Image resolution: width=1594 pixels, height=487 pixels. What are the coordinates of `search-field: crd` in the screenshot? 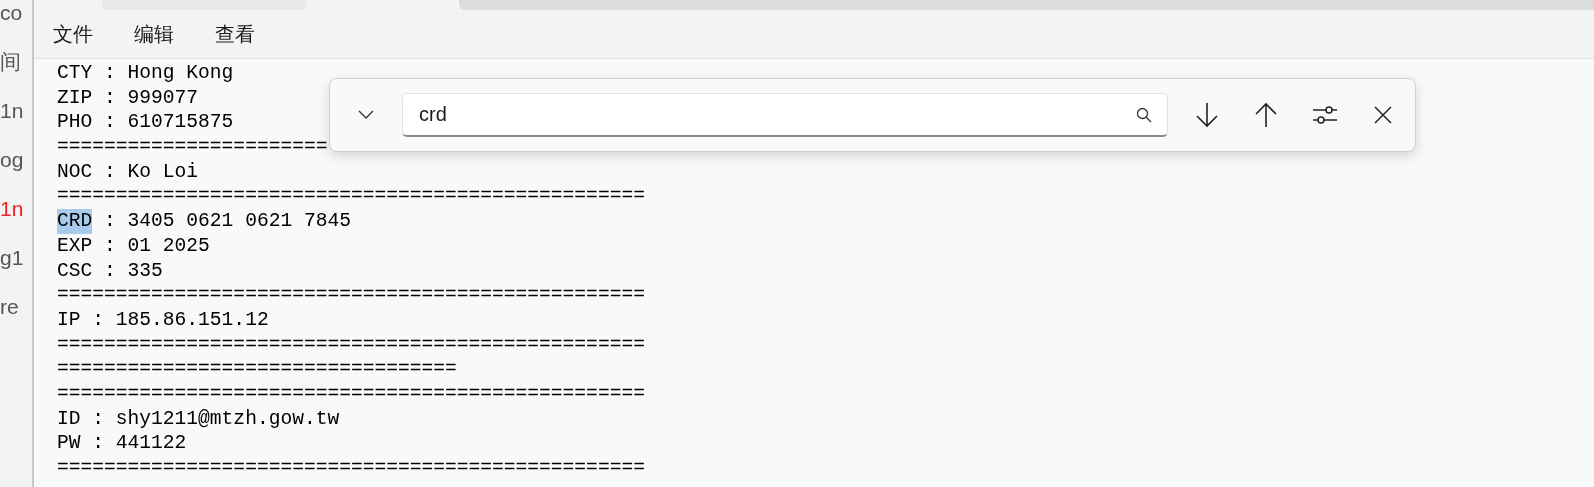 It's located at (785, 115).